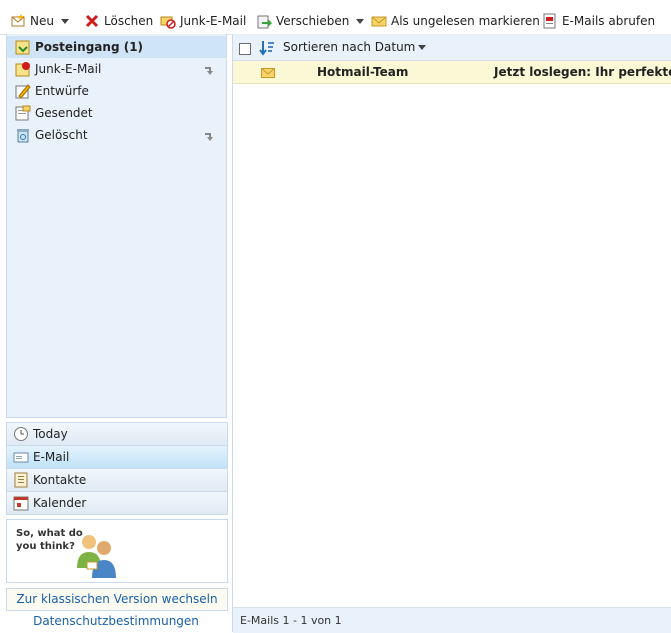 The image size is (671, 633). Describe the element at coordinates (98, 557) in the screenshot. I see `people-icon` at that location.